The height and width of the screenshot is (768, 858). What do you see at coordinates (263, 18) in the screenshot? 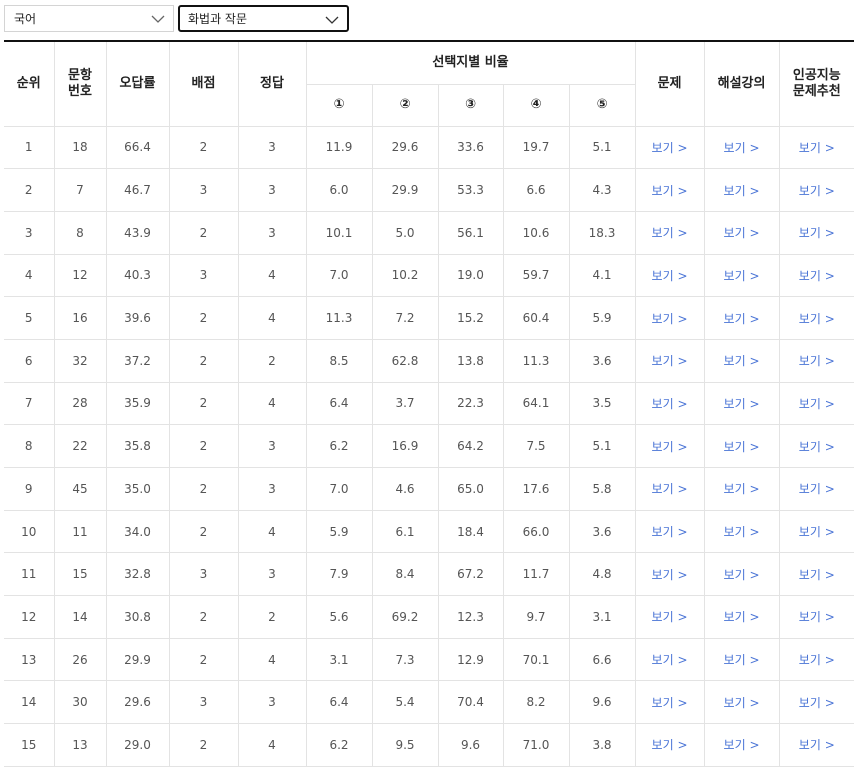
I see `elective-select: 화법과 작문` at bounding box center [263, 18].